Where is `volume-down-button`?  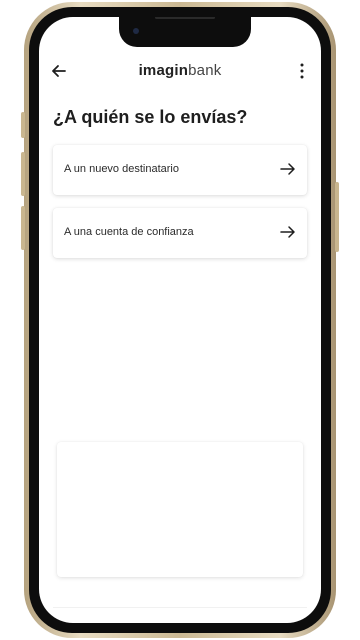
volume-down-button is located at coordinates (23, 228).